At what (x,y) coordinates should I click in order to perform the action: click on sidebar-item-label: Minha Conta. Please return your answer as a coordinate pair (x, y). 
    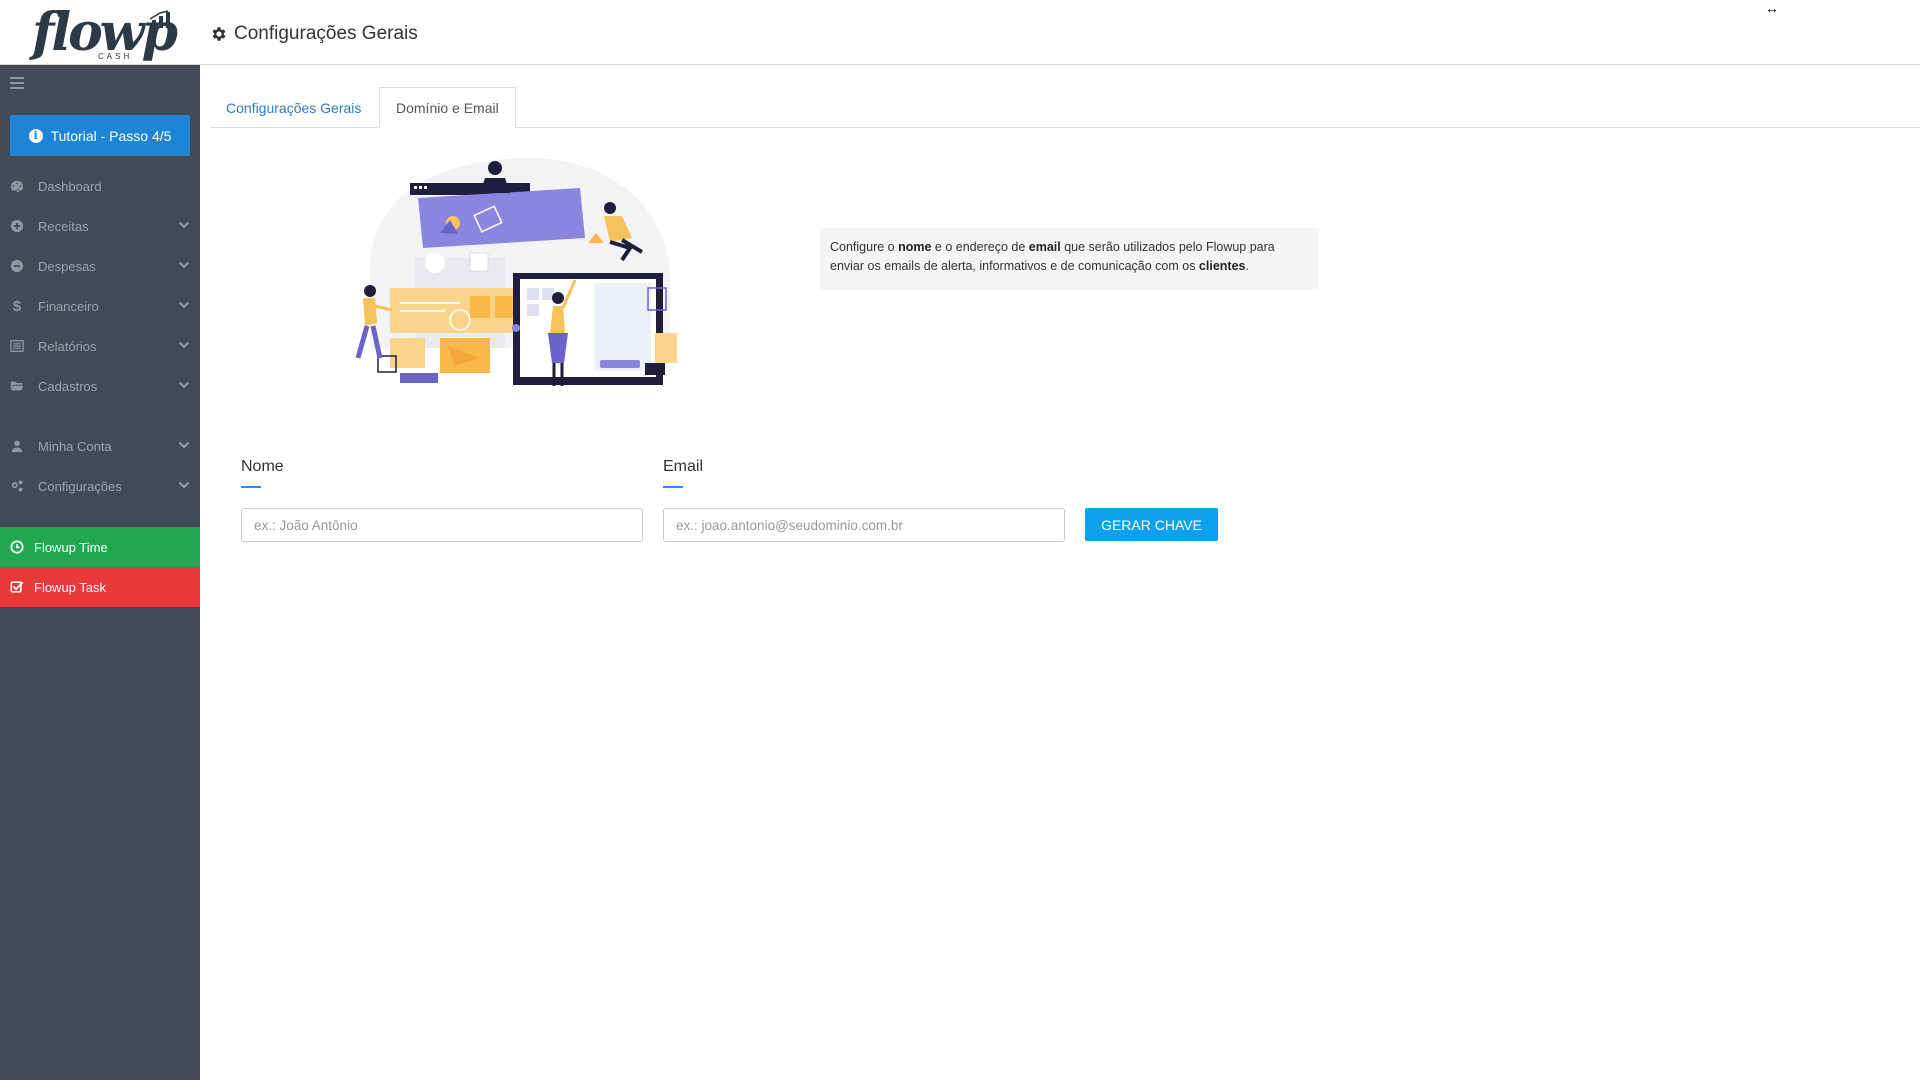
    Looking at the image, I should click on (75, 446).